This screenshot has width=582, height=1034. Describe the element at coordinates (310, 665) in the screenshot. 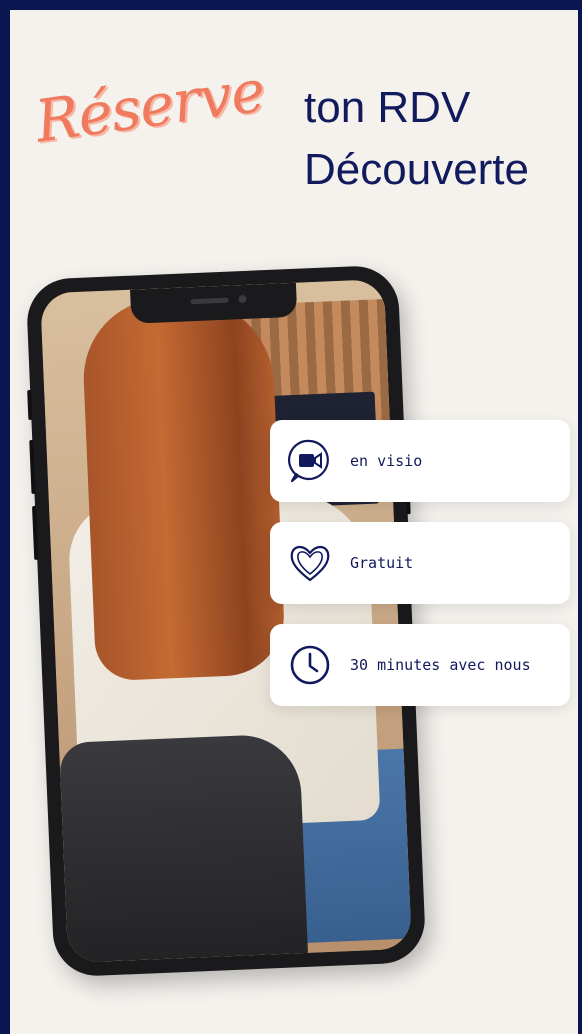

I see `clock-icon` at that location.